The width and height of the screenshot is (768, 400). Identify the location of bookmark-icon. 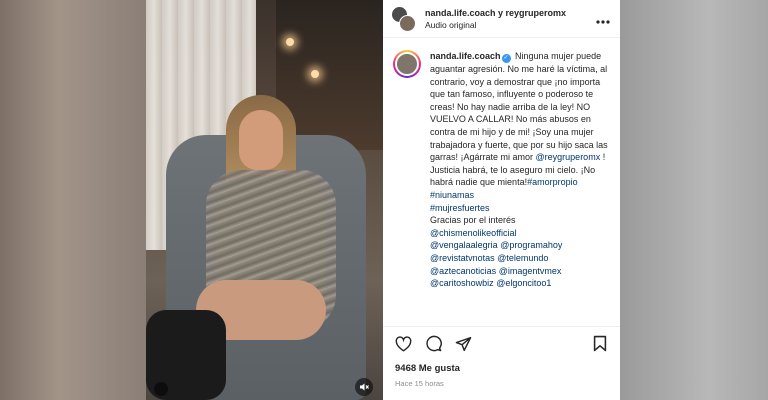
(600, 344).